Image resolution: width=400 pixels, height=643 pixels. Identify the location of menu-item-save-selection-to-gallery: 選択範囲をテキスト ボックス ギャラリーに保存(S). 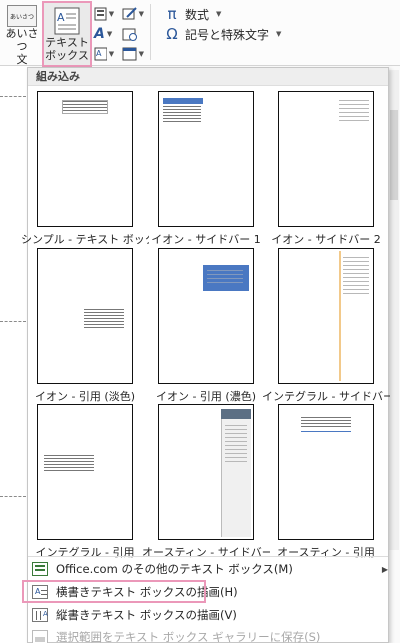
(208, 635).